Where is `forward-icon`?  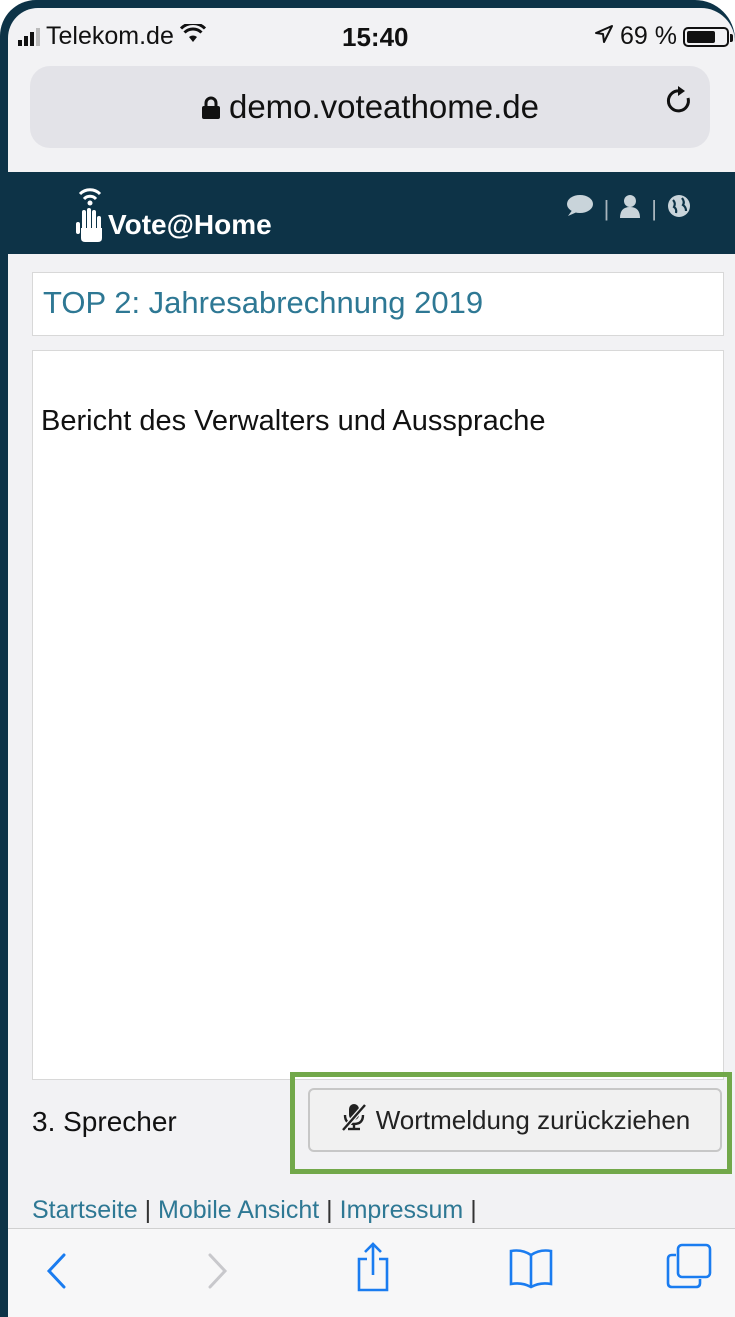 forward-icon is located at coordinates (218, 1273).